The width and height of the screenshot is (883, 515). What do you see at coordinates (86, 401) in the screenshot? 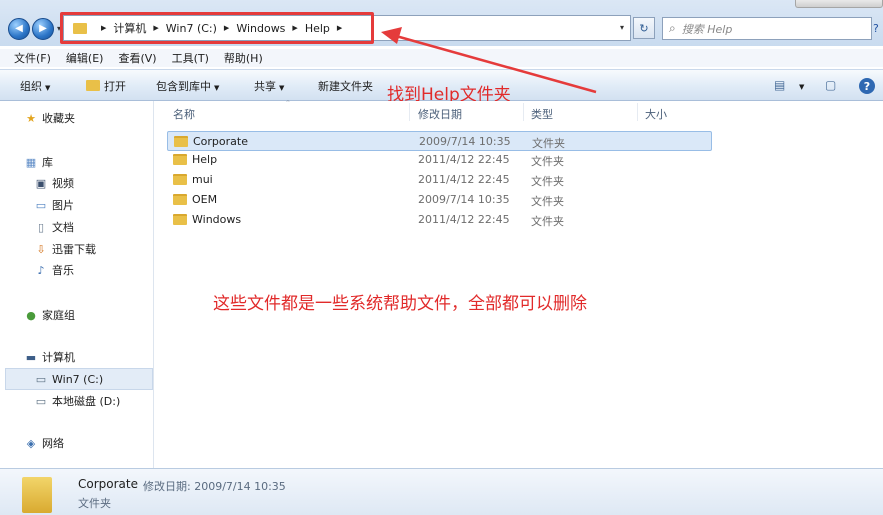
I see `sidebar-item-label: 本地磁盘 (D:)` at bounding box center [86, 401].